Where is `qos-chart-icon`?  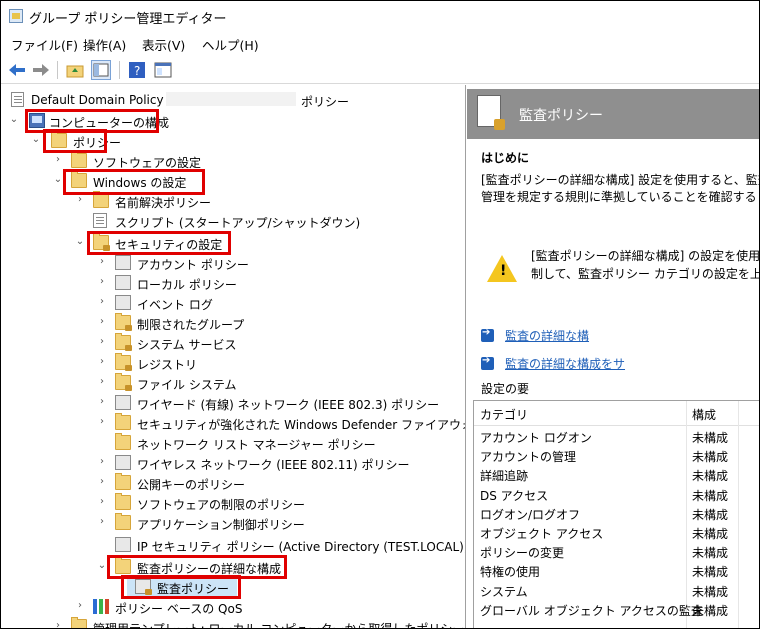
qos-chart-icon is located at coordinates (101, 606).